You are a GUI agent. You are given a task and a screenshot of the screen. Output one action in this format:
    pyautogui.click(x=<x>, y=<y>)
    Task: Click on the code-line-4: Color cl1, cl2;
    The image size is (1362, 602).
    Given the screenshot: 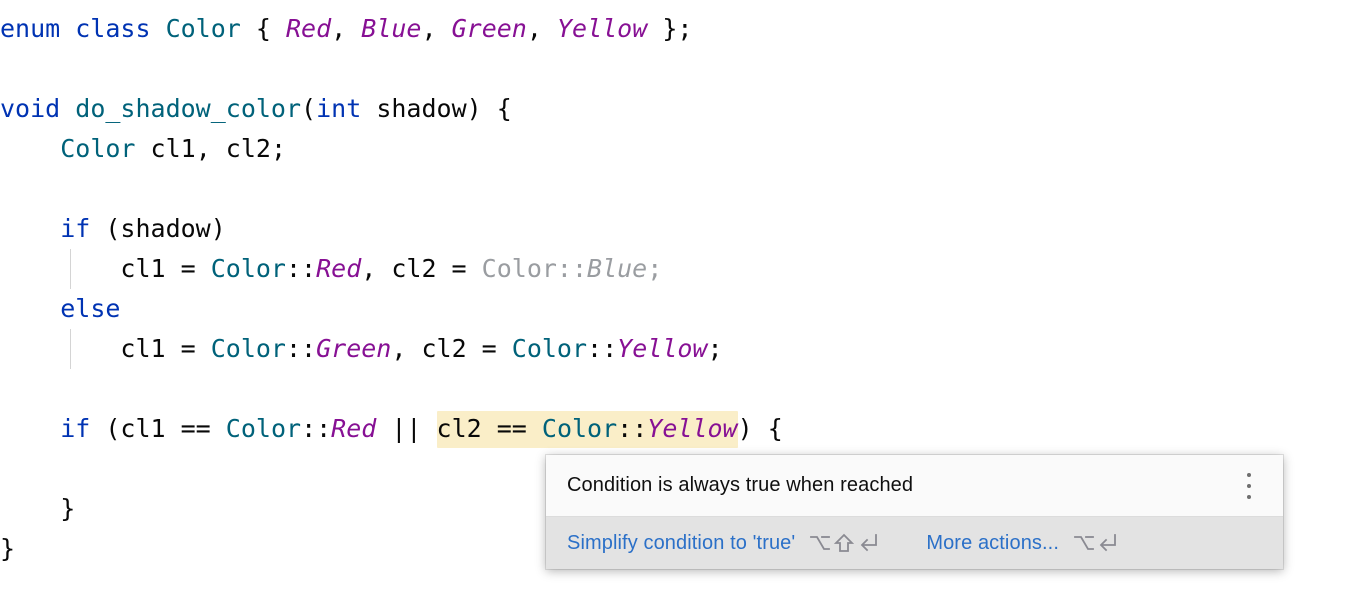 What is the action you would take?
    pyautogui.click(x=143, y=149)
    